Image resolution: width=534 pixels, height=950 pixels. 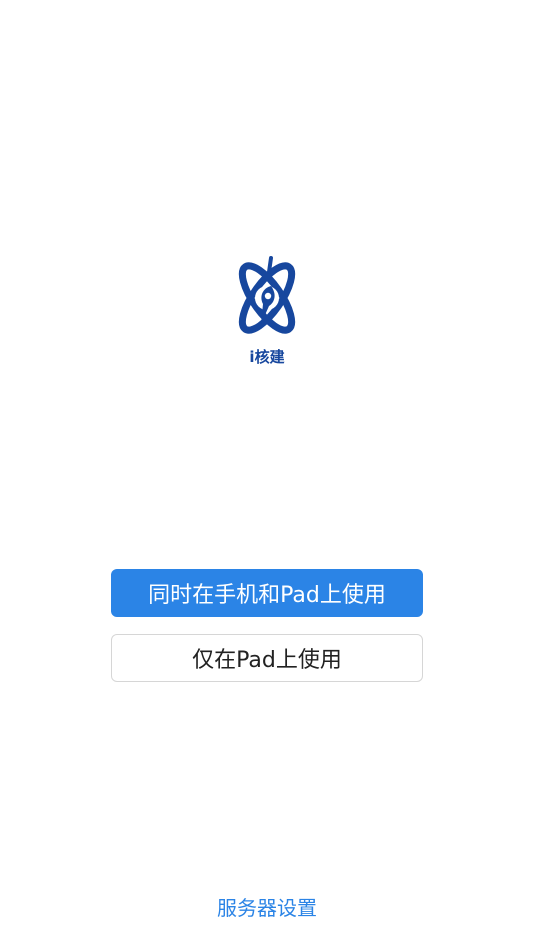 What do you see at coordinates (267, 357) in the screenshot?
I see `logo-text: i核建` at bounding box center [267, 357].